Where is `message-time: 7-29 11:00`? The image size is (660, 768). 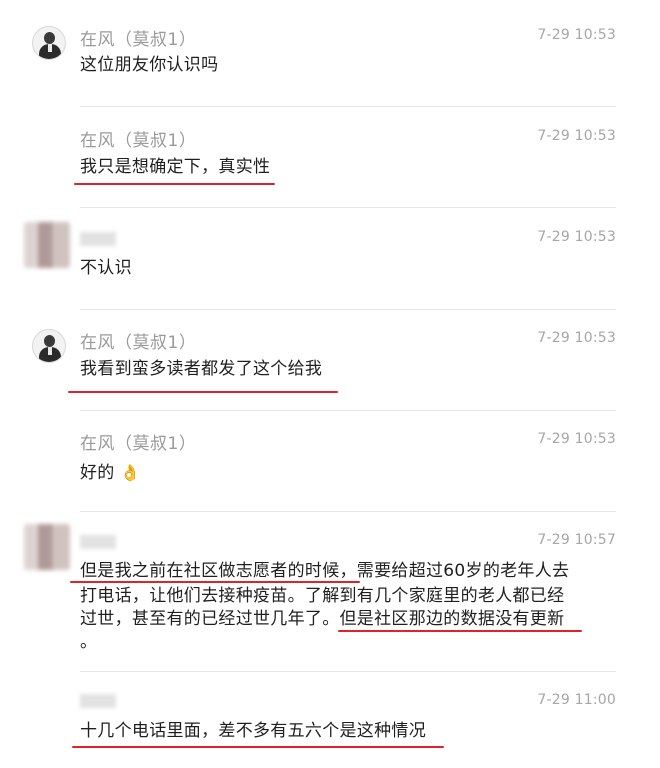 message-time: 7-29 11:00 is located at coordinates (576, 700).